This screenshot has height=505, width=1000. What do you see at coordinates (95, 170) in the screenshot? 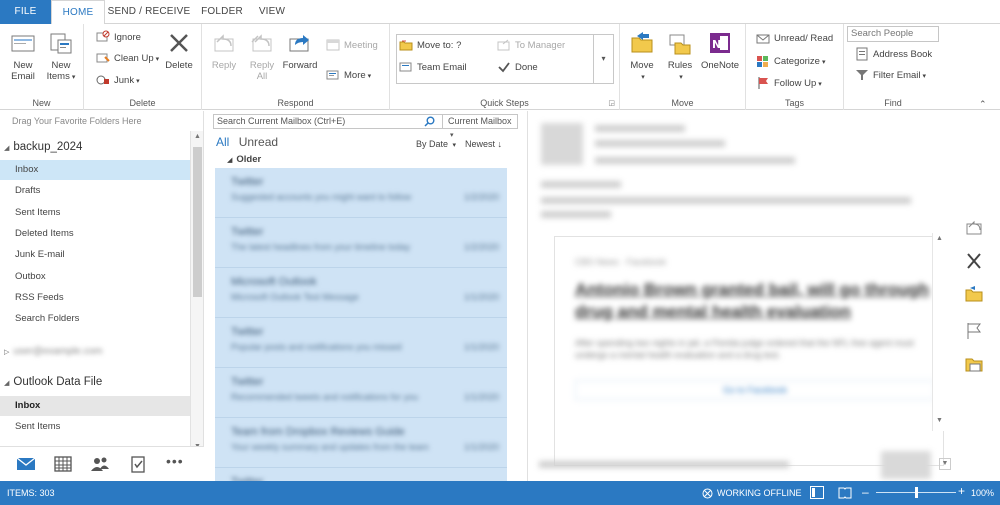
I see `folder-inbox: Inbox` at bounding box center [95, 170].